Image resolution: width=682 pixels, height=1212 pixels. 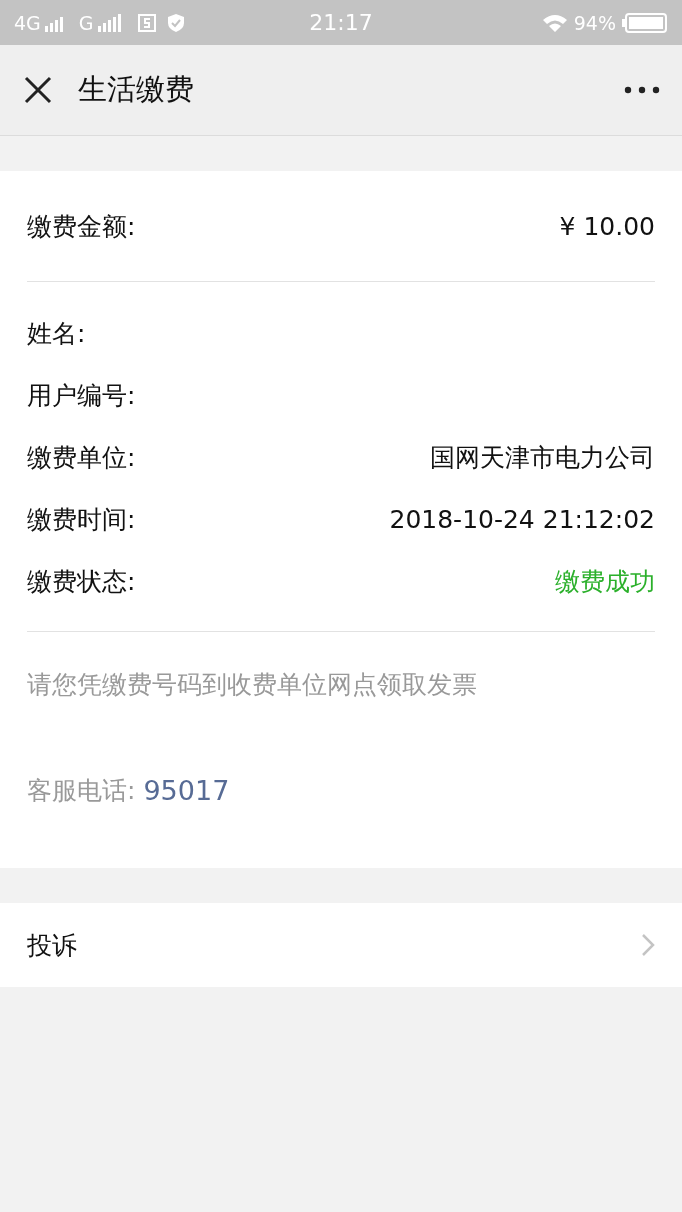 What do you see at coordinates (81, 395) in the screenshot?
I see `field-label: 用户编号:` at bounding box center [81, 395].